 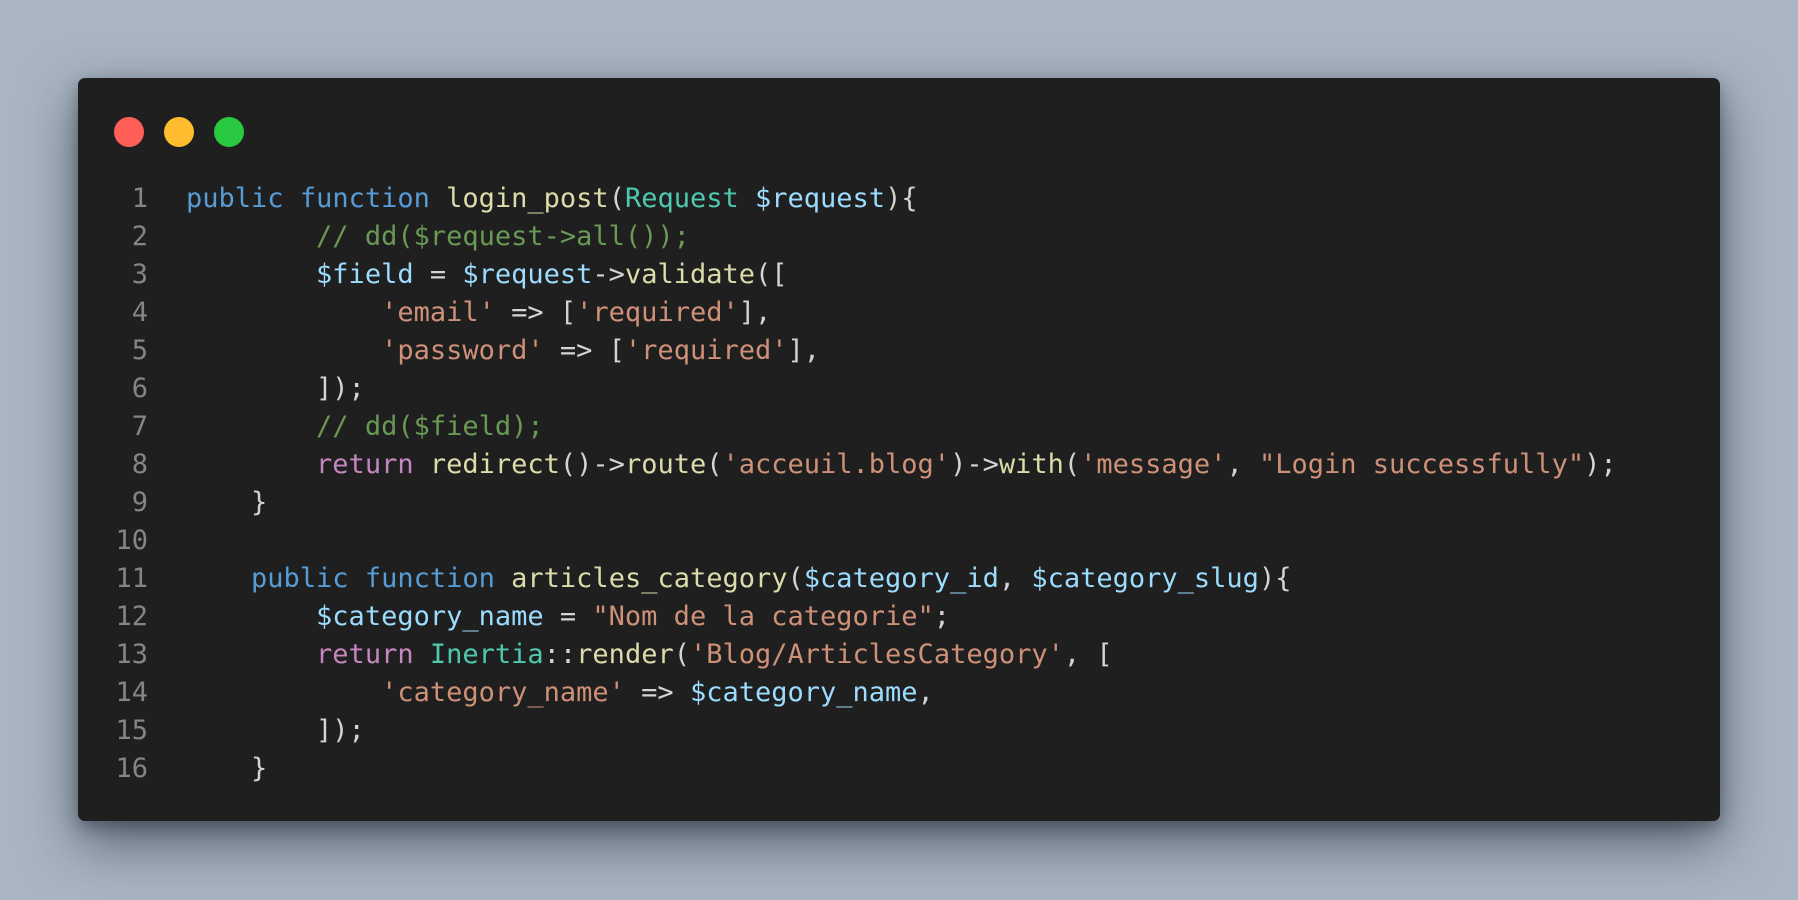 I want to click on code-token-plain: )->, so click(x=974, y=464).